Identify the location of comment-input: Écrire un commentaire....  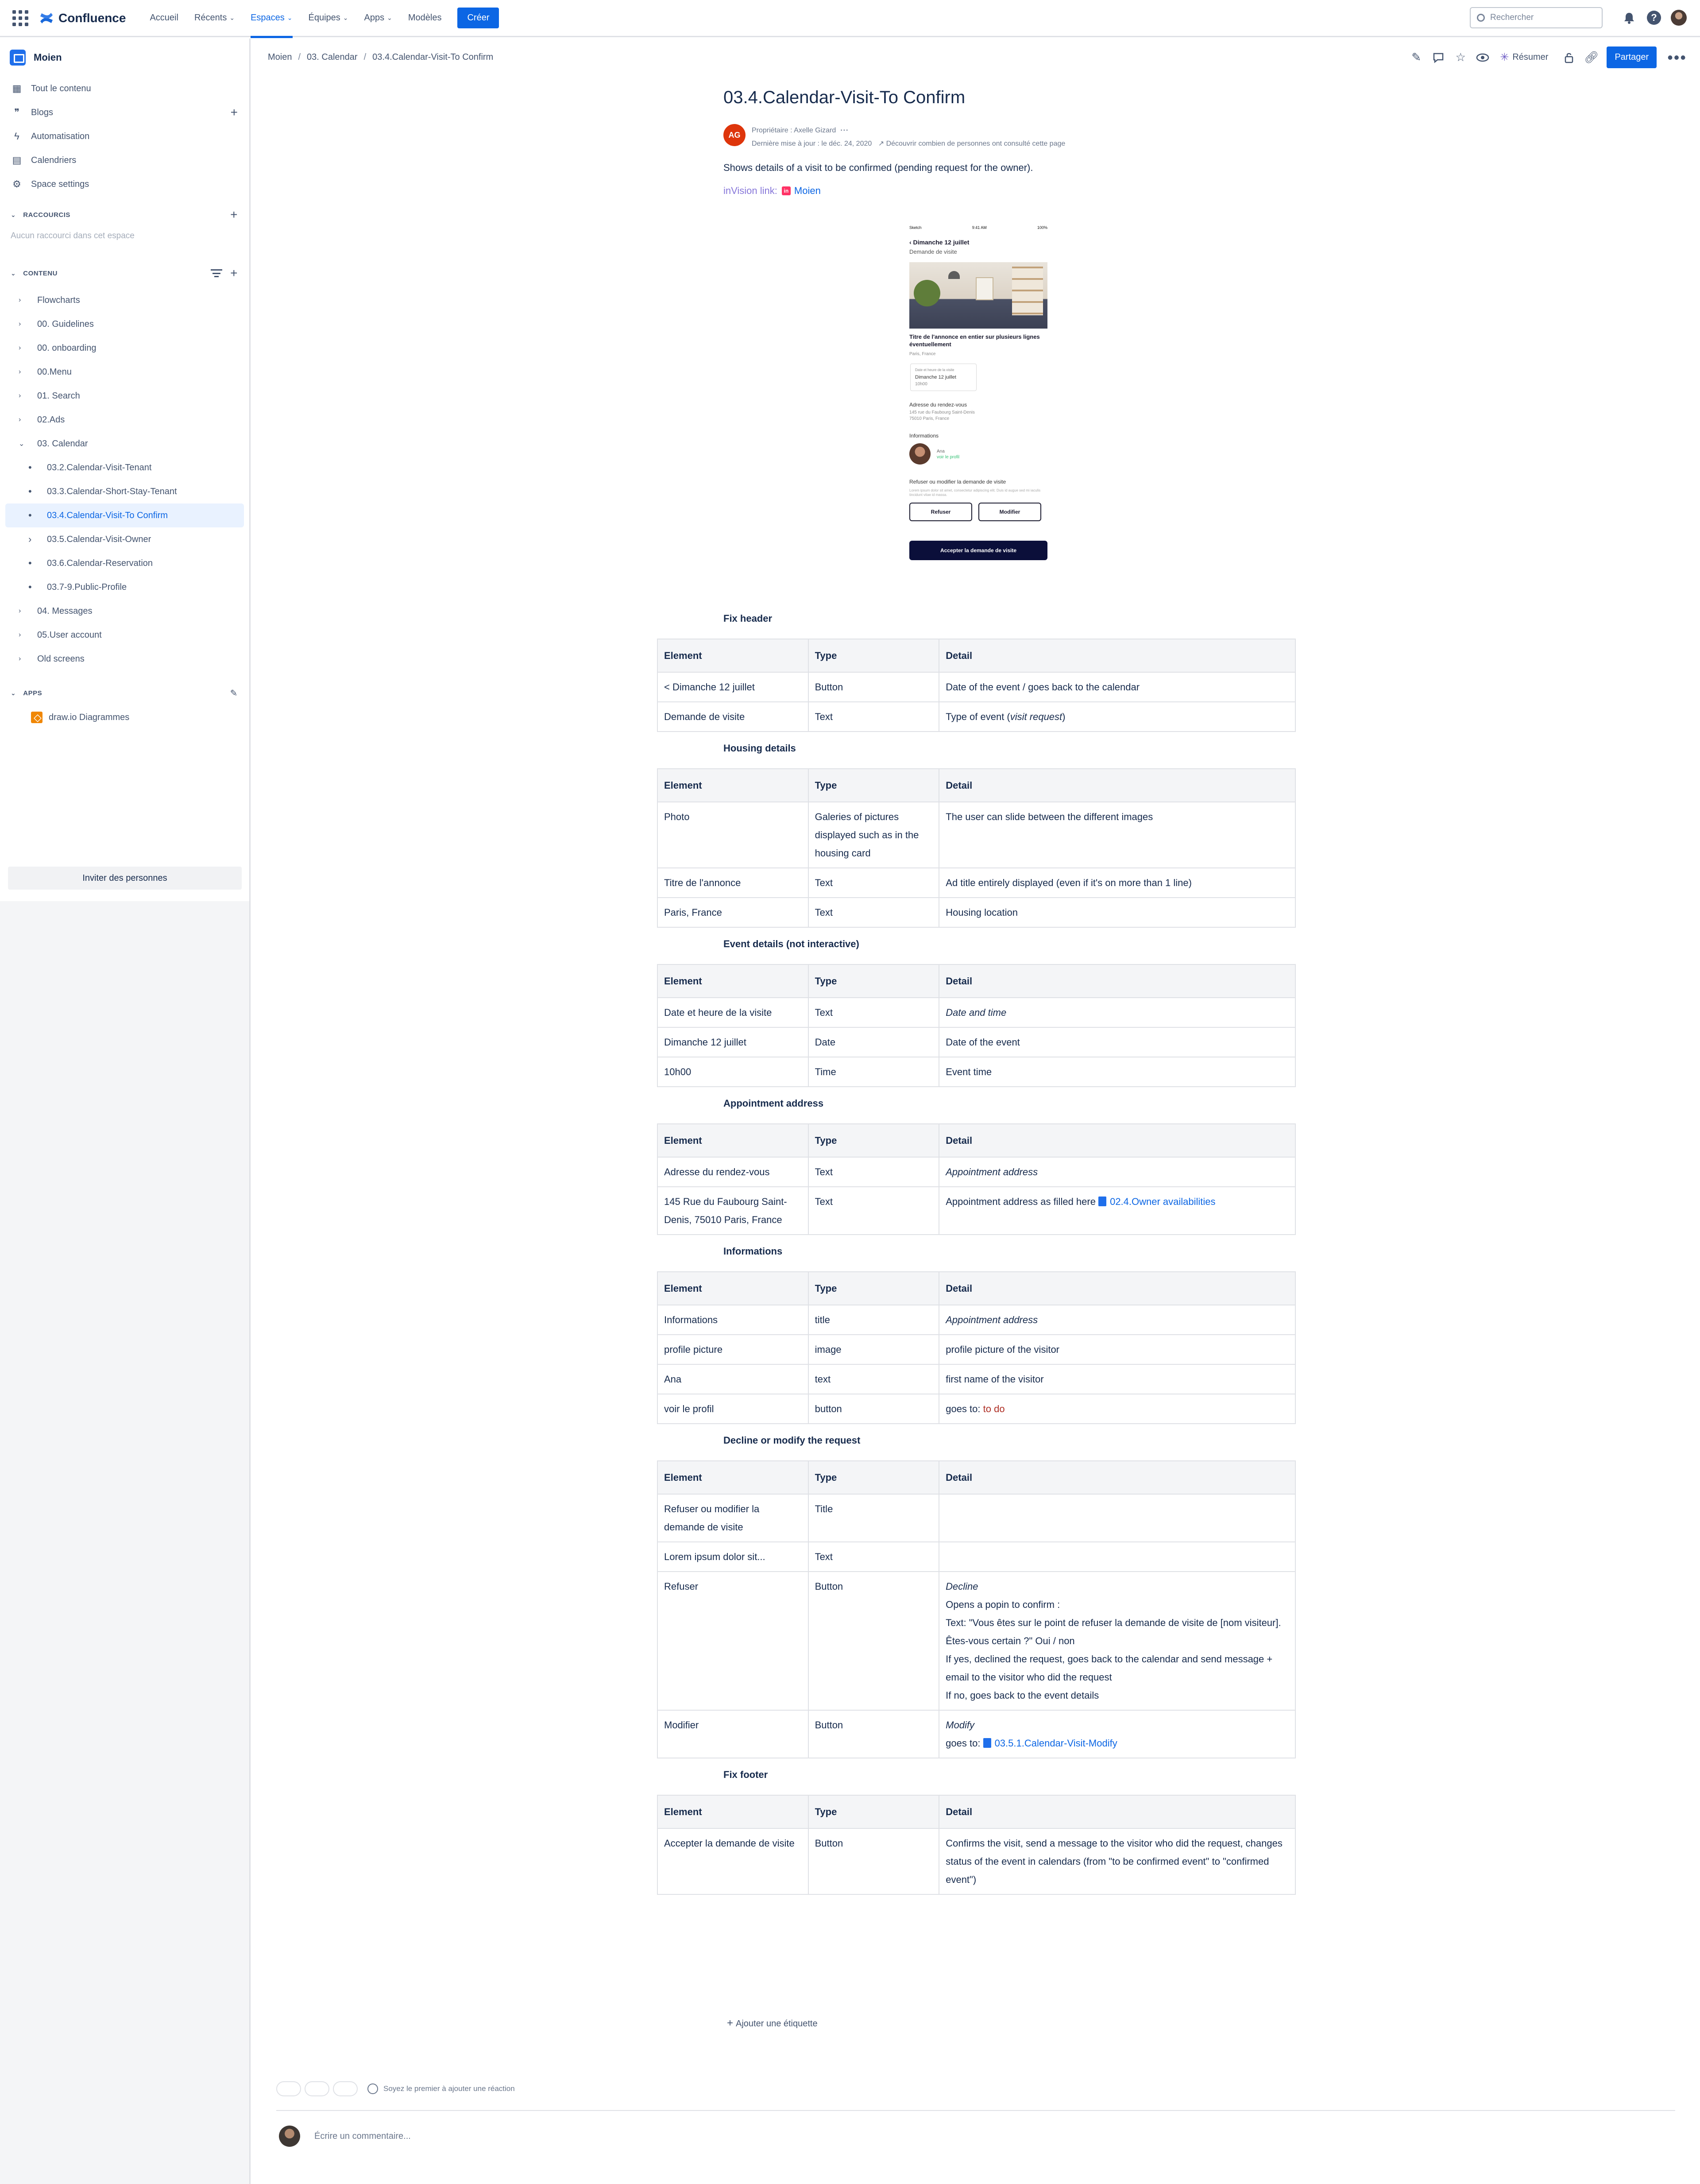
(362, 2136).